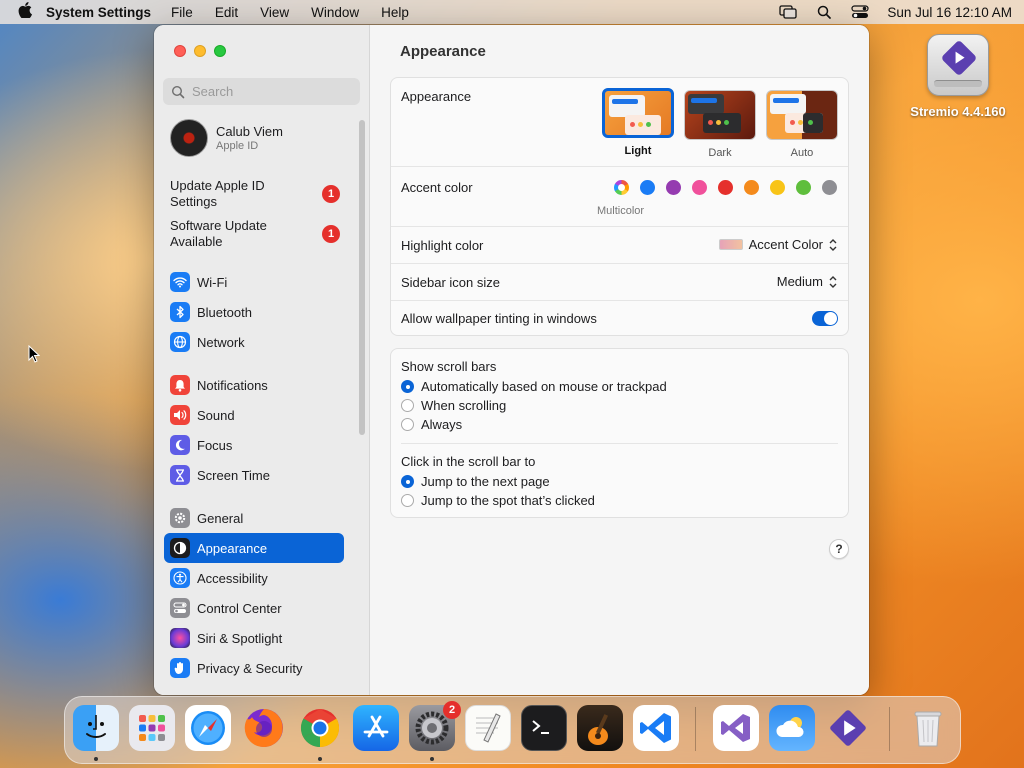 Image resolution: width=1024 pixels, height=768 pixels. Describe the element at coordinates (376, 728) in the screenshot. I see `app-store-icon` at that location.